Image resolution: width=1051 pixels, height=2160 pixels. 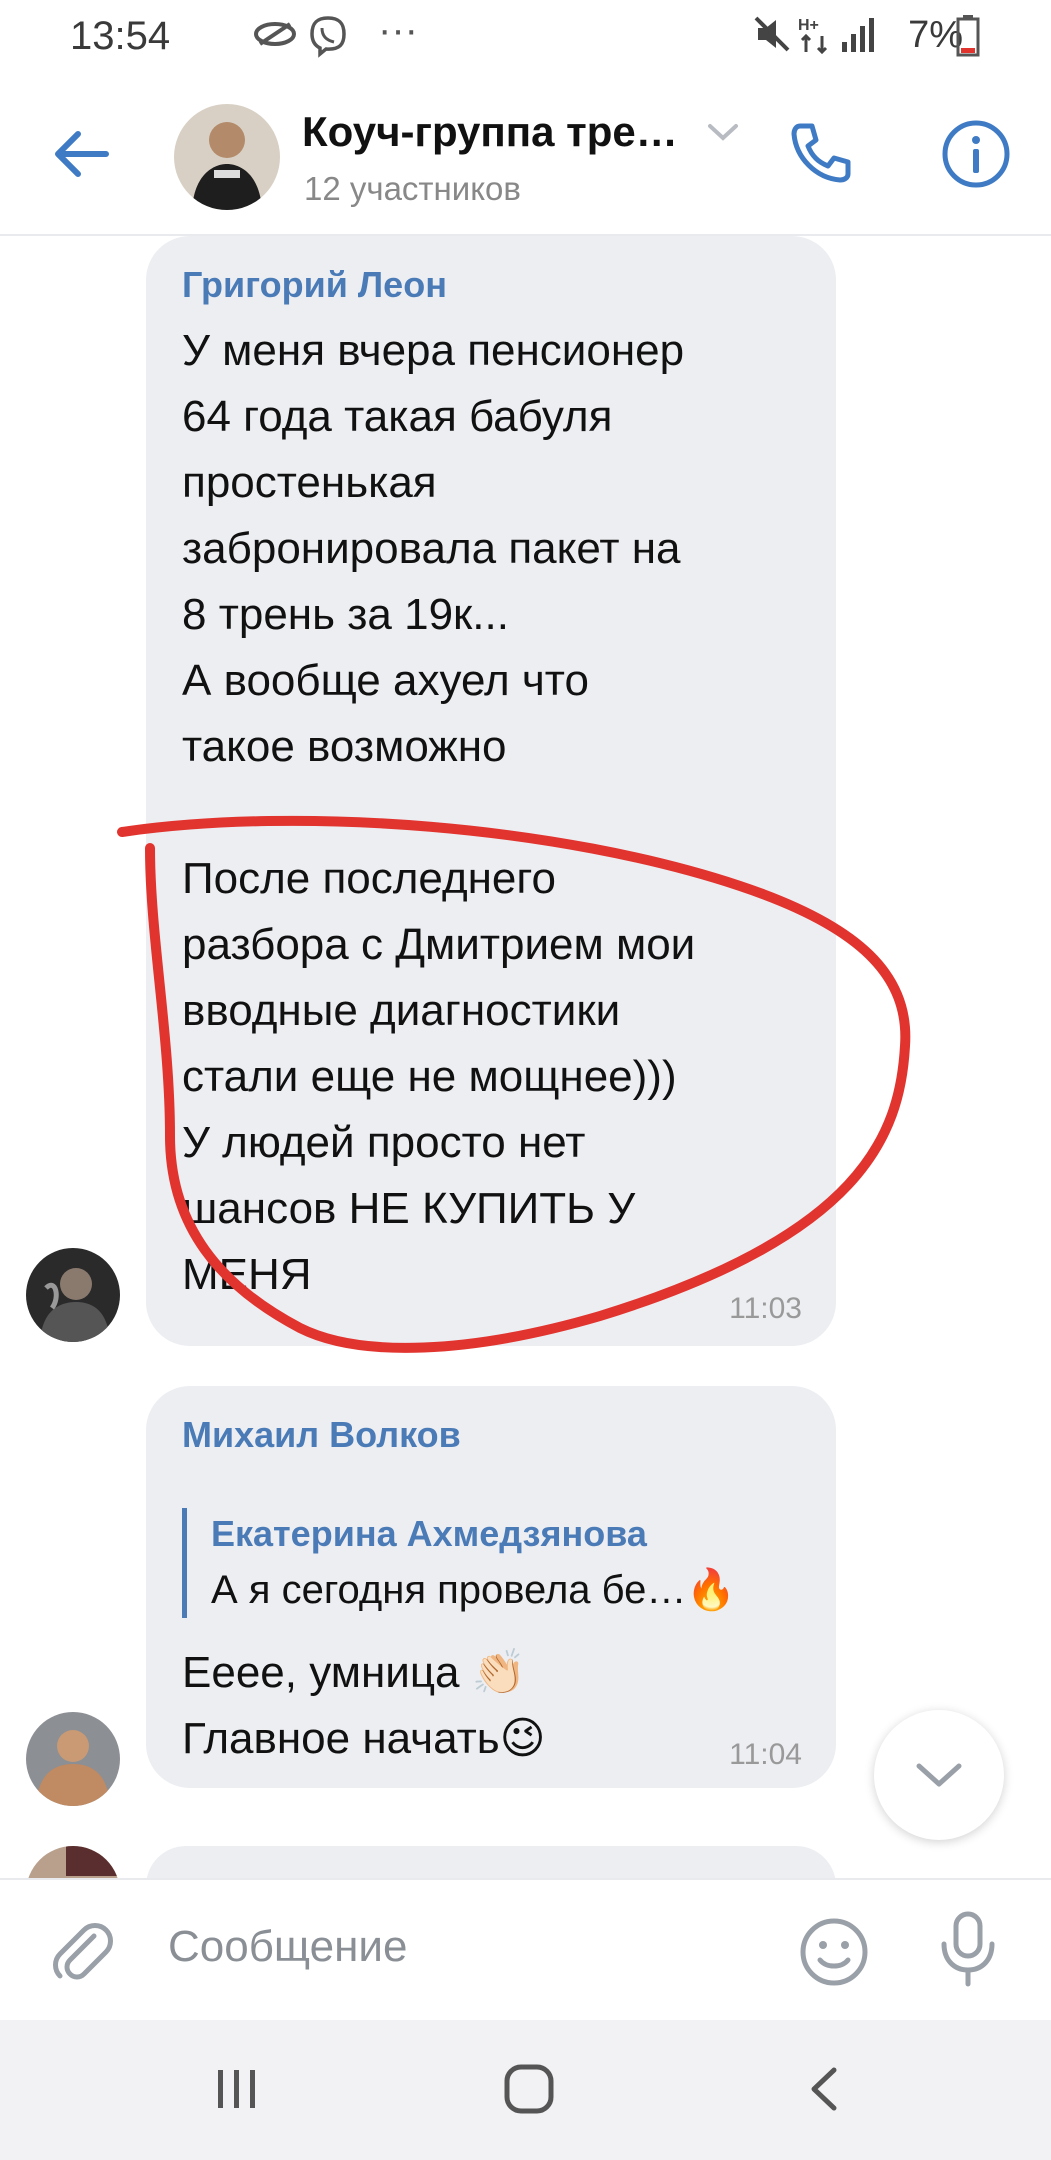 What do you see at coordinates (364, 1705) in the screenshot?
I see `message-text: Ееее, умница 👏🏻 Главное начать😉` at bounding box center [364, 1705].